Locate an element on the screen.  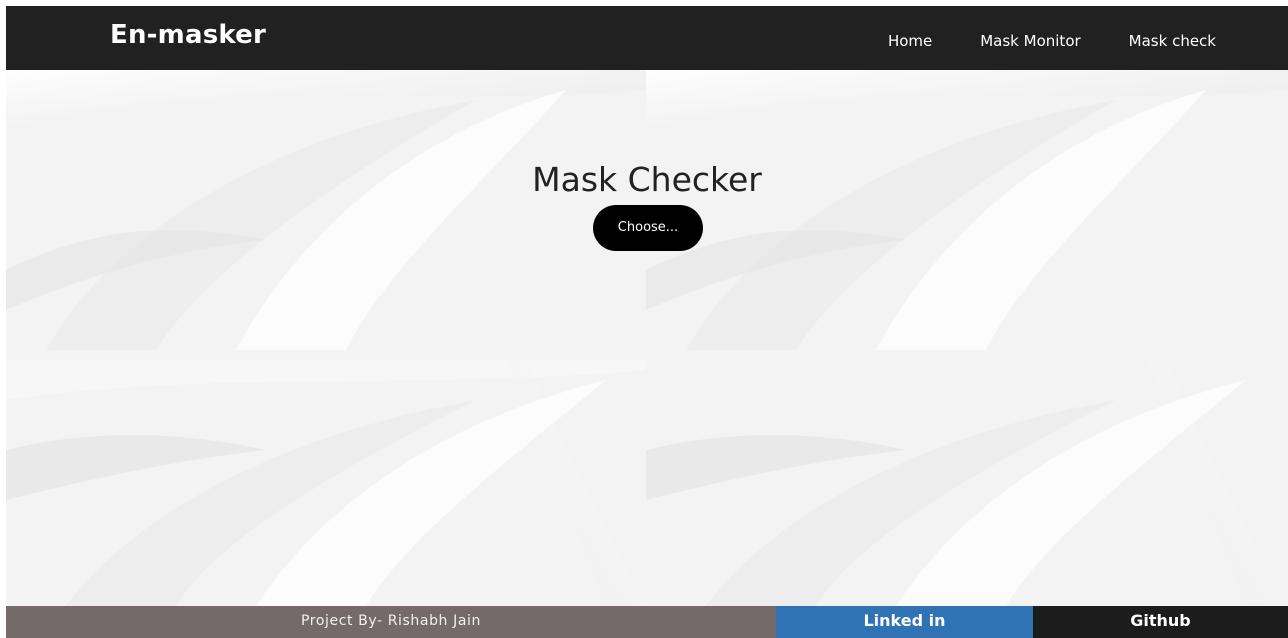
nav-link-mask-monitor: Mask Monitor is located at coordinates (1030, 41).